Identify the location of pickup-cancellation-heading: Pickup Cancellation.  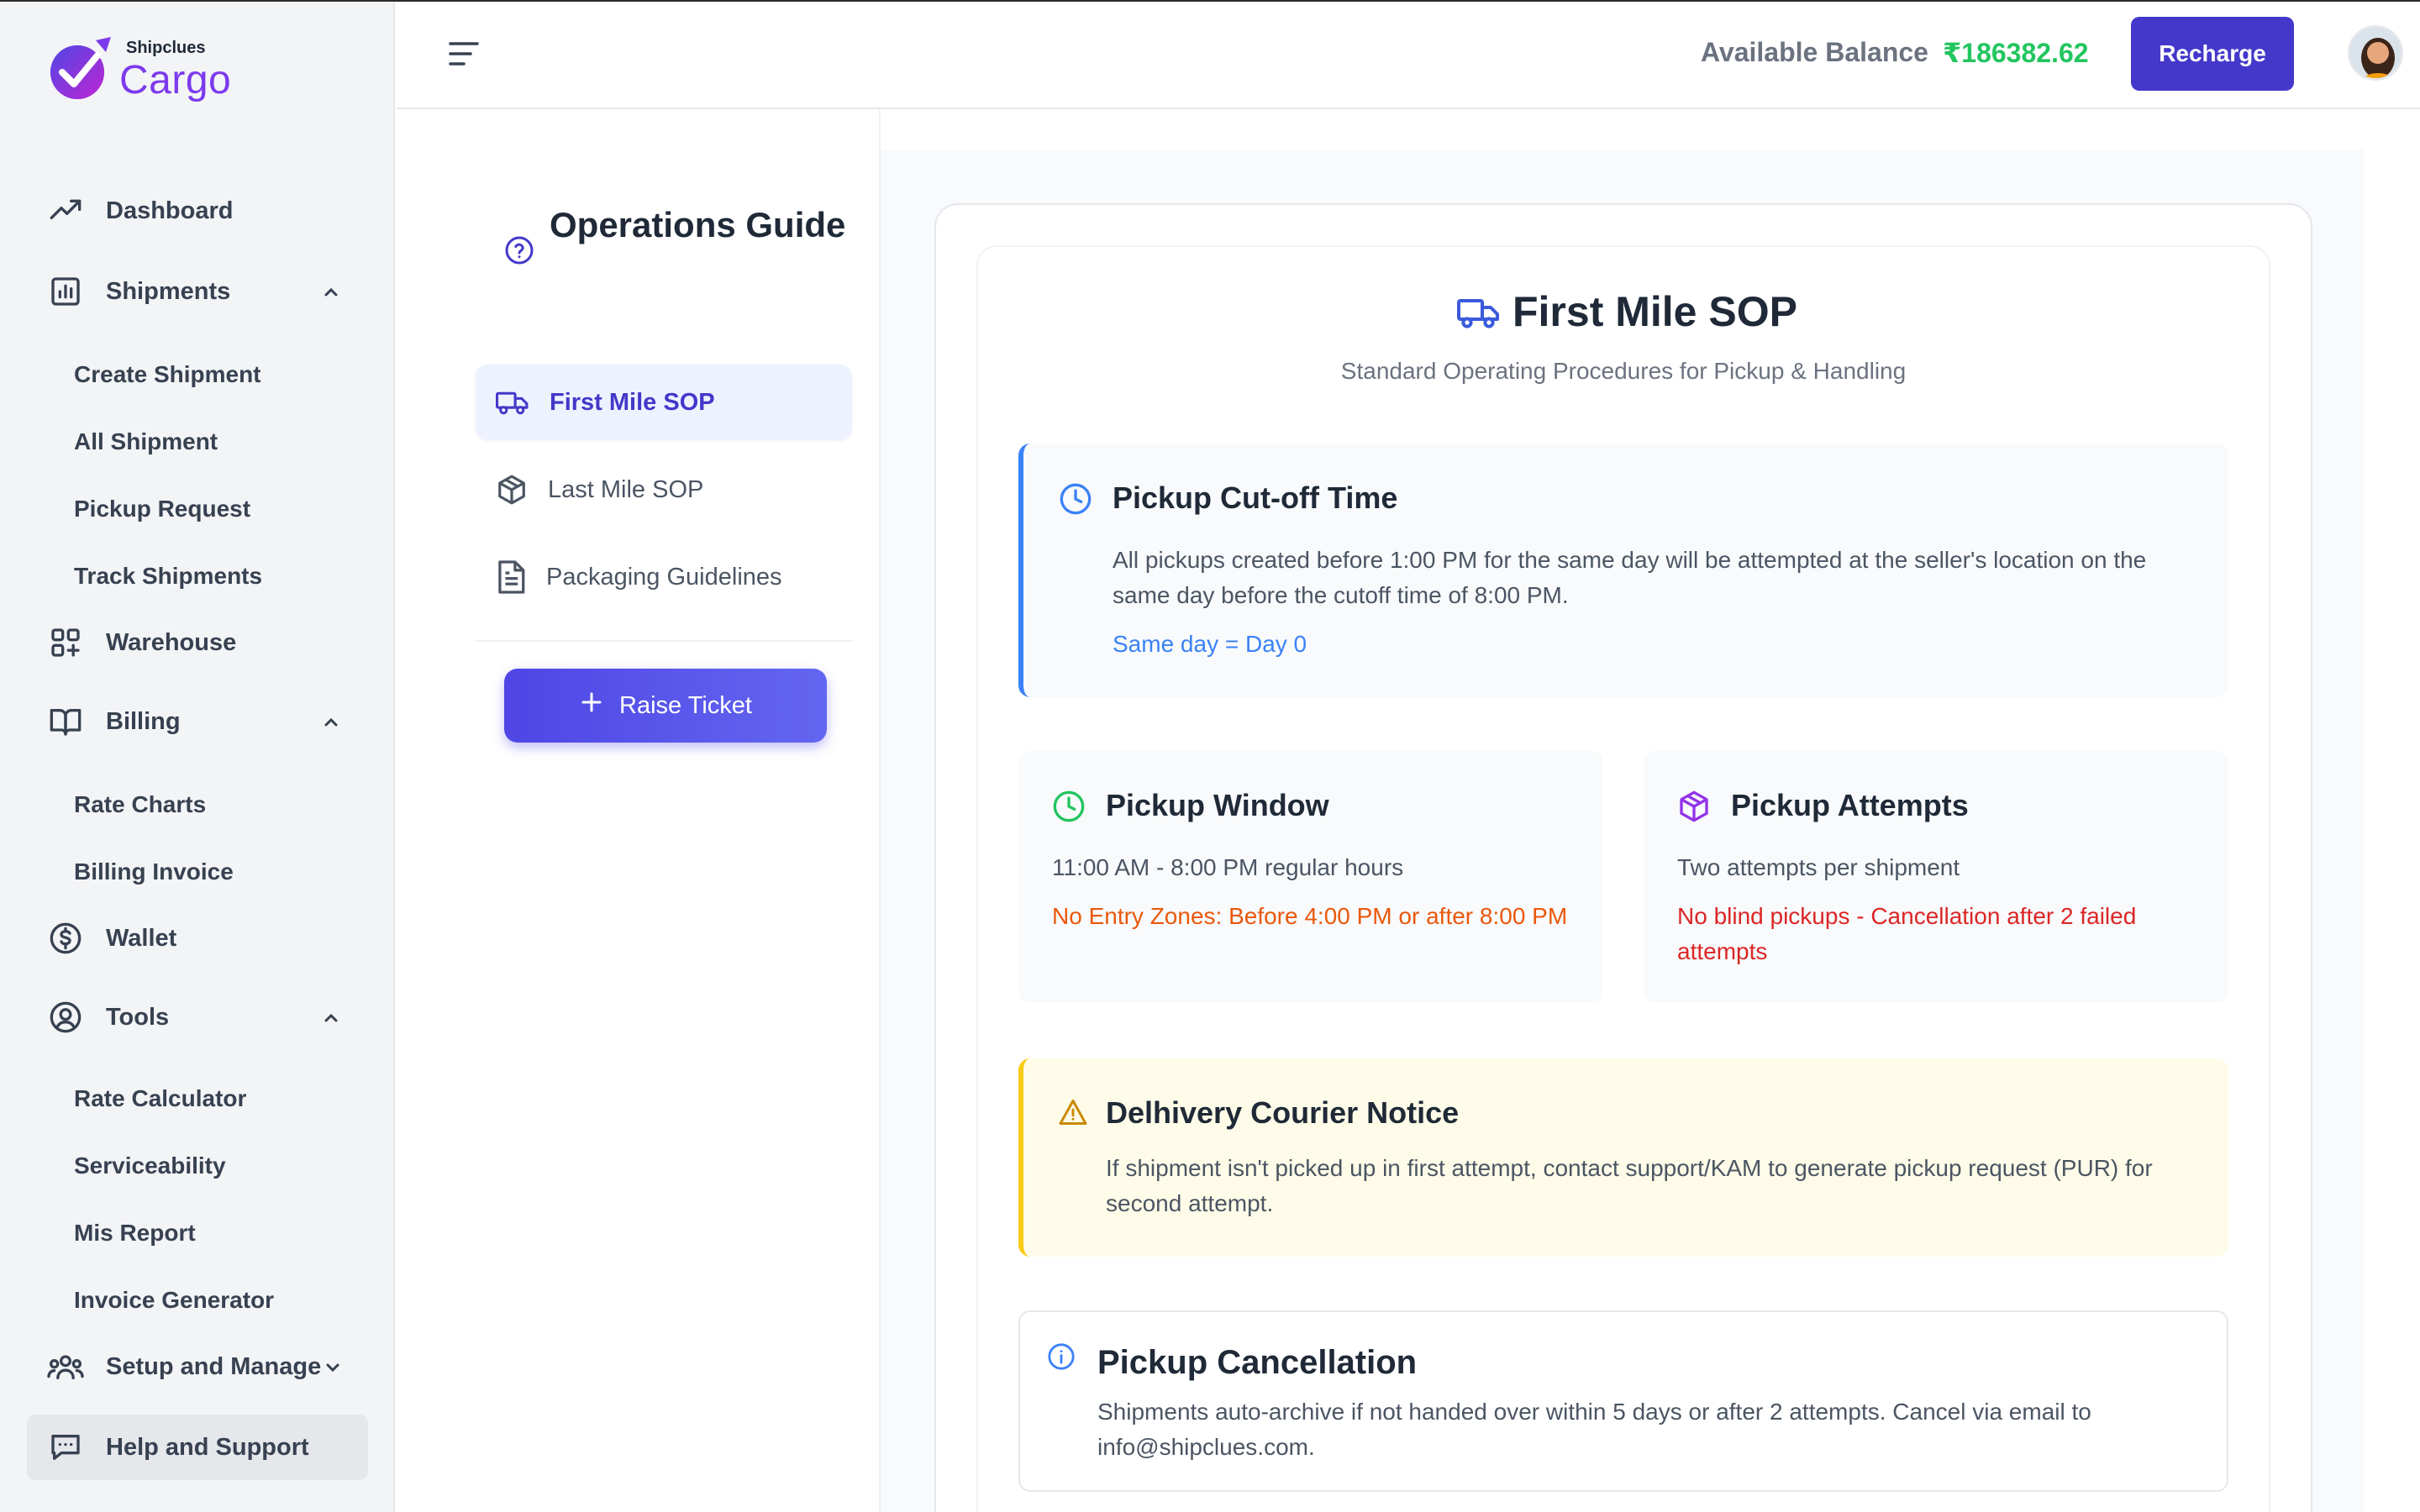
(1257, 1362).